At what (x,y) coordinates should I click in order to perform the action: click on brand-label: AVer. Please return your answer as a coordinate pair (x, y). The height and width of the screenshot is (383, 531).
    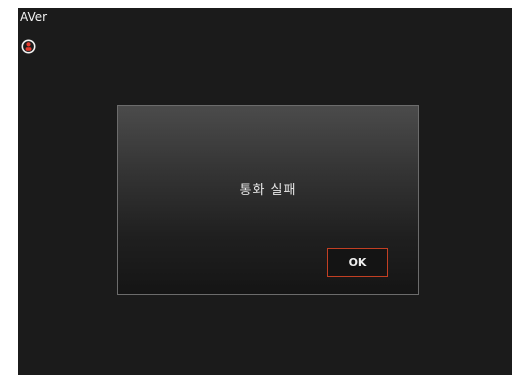
    Looking at the image, I should click on (34, 17).